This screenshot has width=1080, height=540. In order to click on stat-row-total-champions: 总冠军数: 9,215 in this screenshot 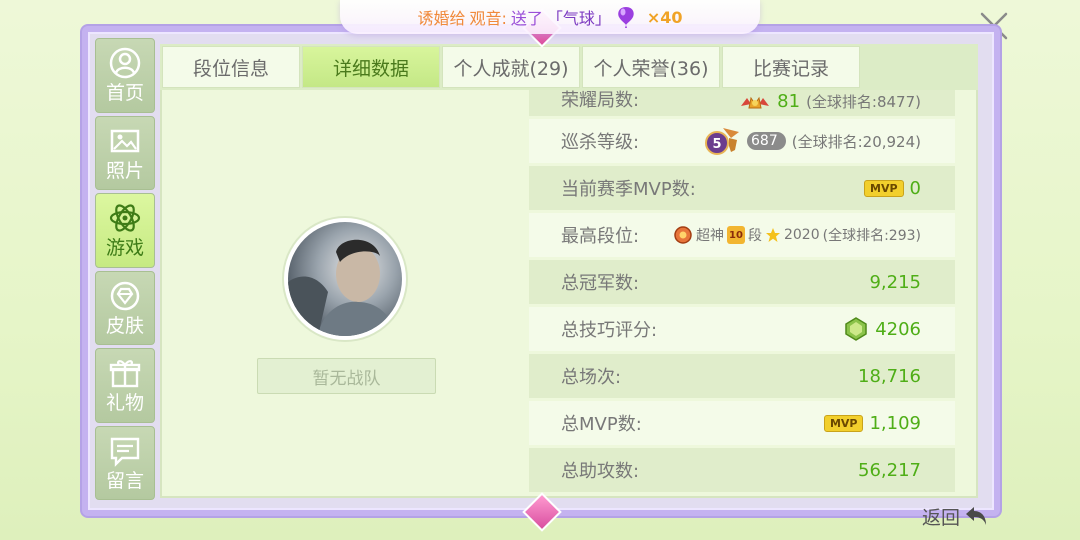, I will do `click(742, 282)`.